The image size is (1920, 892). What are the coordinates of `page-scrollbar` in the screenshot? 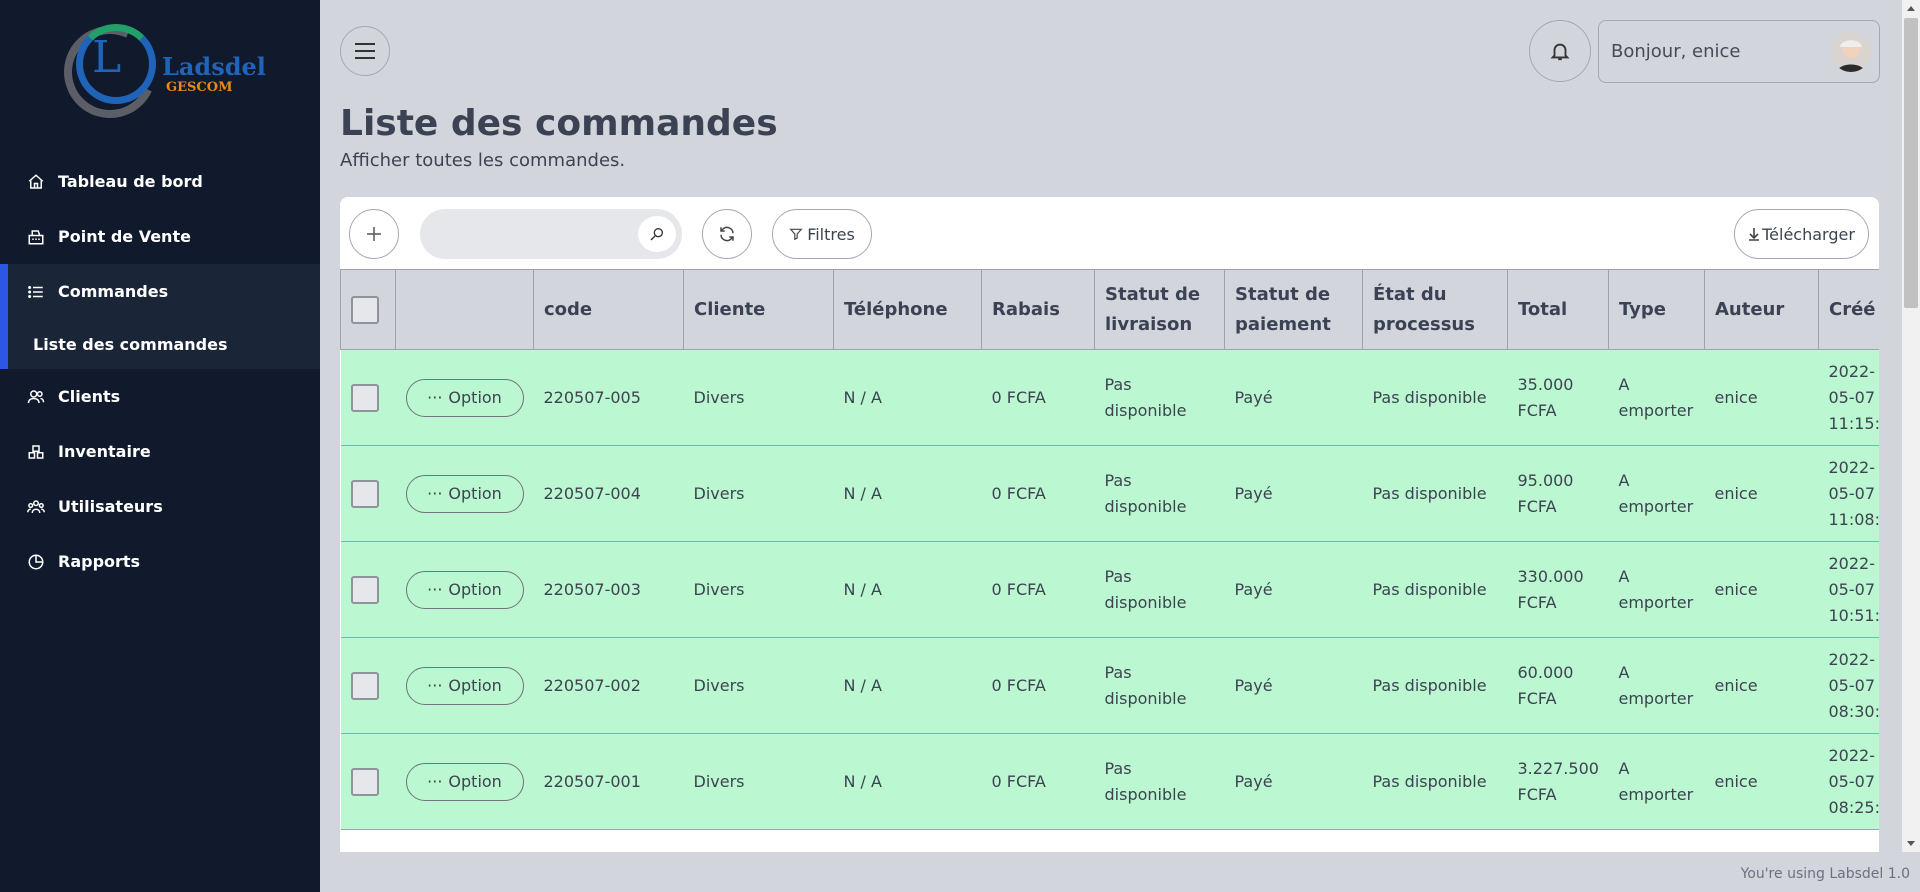 It's located at (1911, 426).